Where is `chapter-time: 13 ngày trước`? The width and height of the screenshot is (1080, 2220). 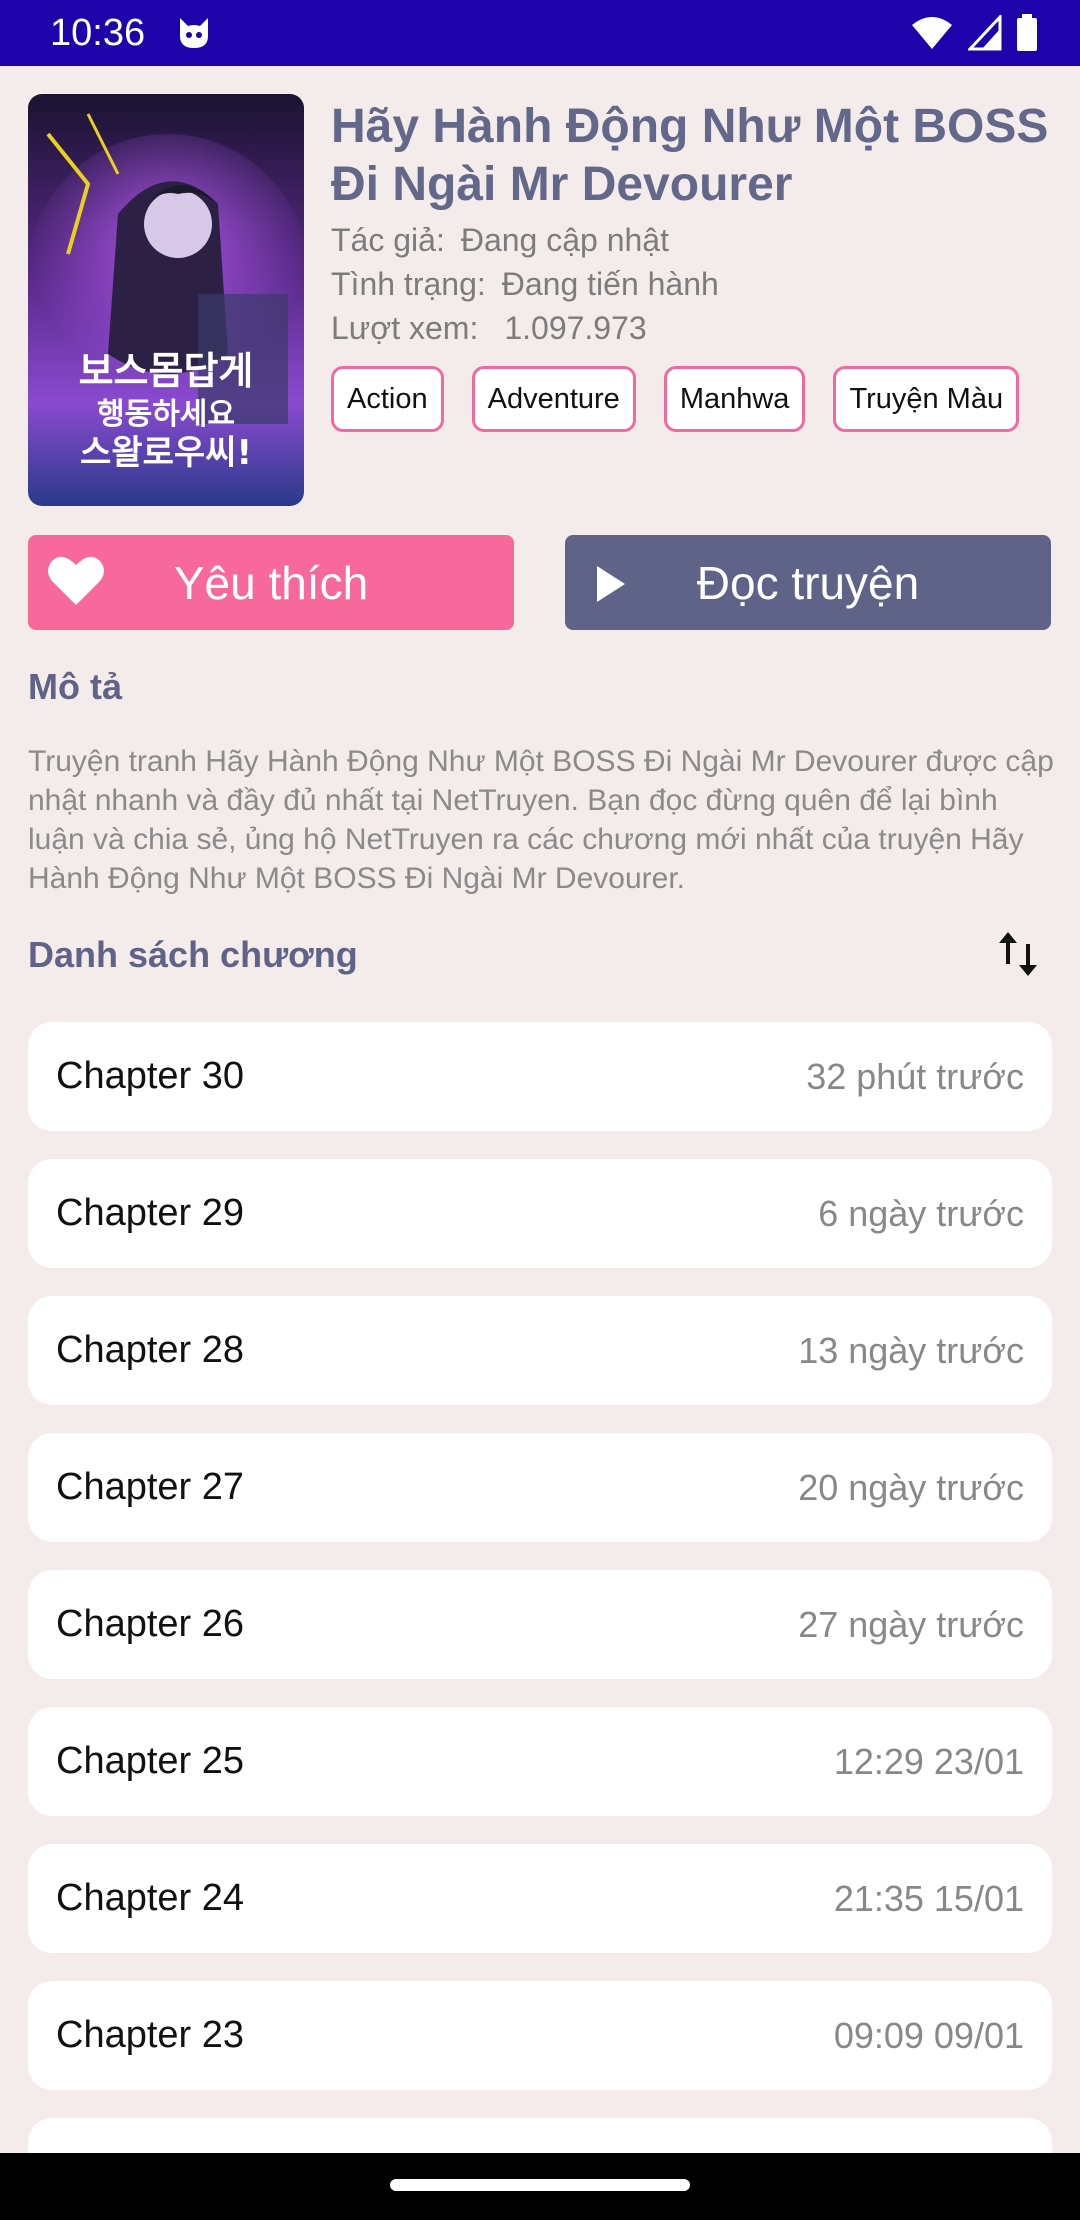 chapter-time: 13 ngày trước is located at coordinates (911, 1350).